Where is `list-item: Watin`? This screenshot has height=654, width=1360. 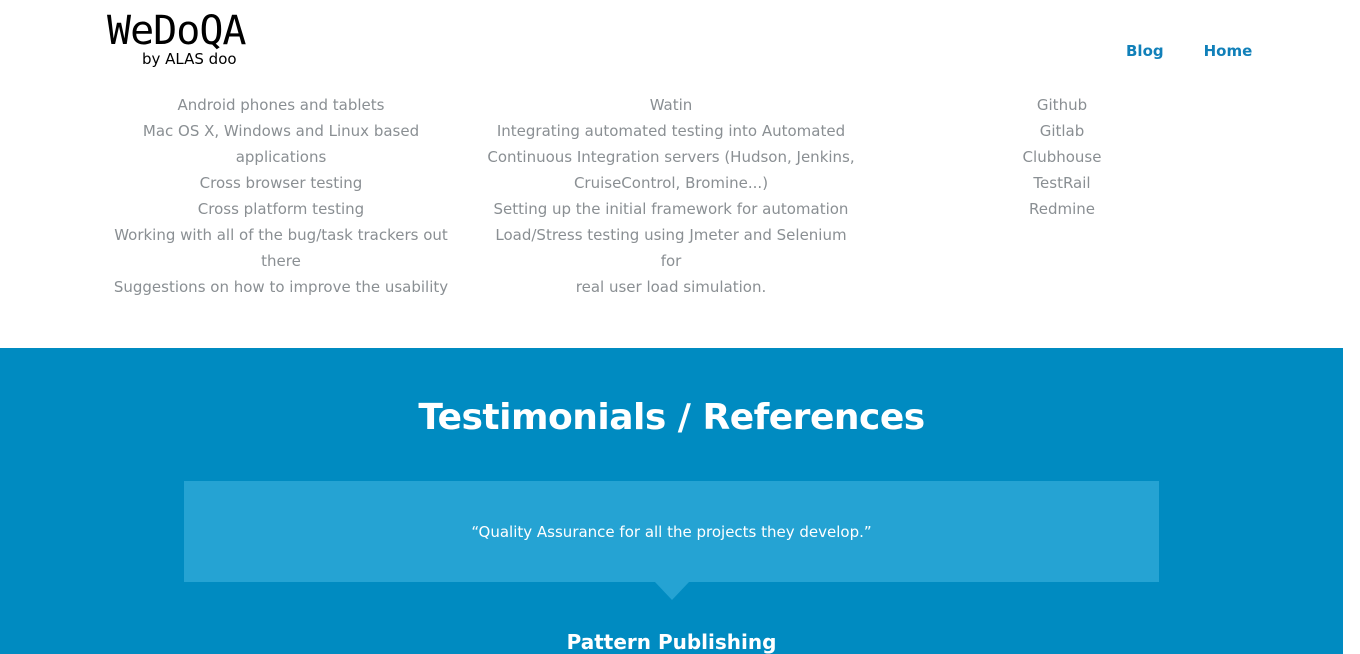 list-item: Watin is located at coordinates (671, 105).